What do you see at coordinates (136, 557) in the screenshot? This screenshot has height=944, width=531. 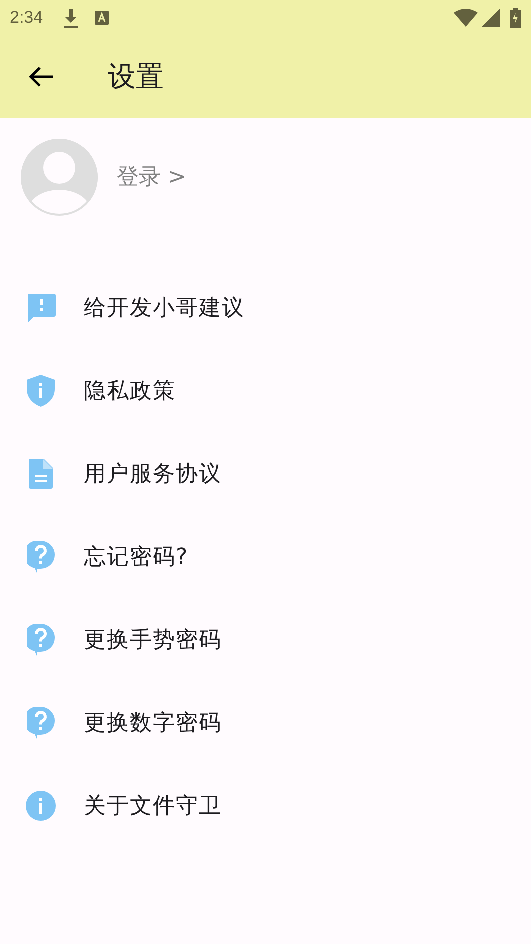 I see `settings-item: 忘记密码?` at bounding box center [136, 557].